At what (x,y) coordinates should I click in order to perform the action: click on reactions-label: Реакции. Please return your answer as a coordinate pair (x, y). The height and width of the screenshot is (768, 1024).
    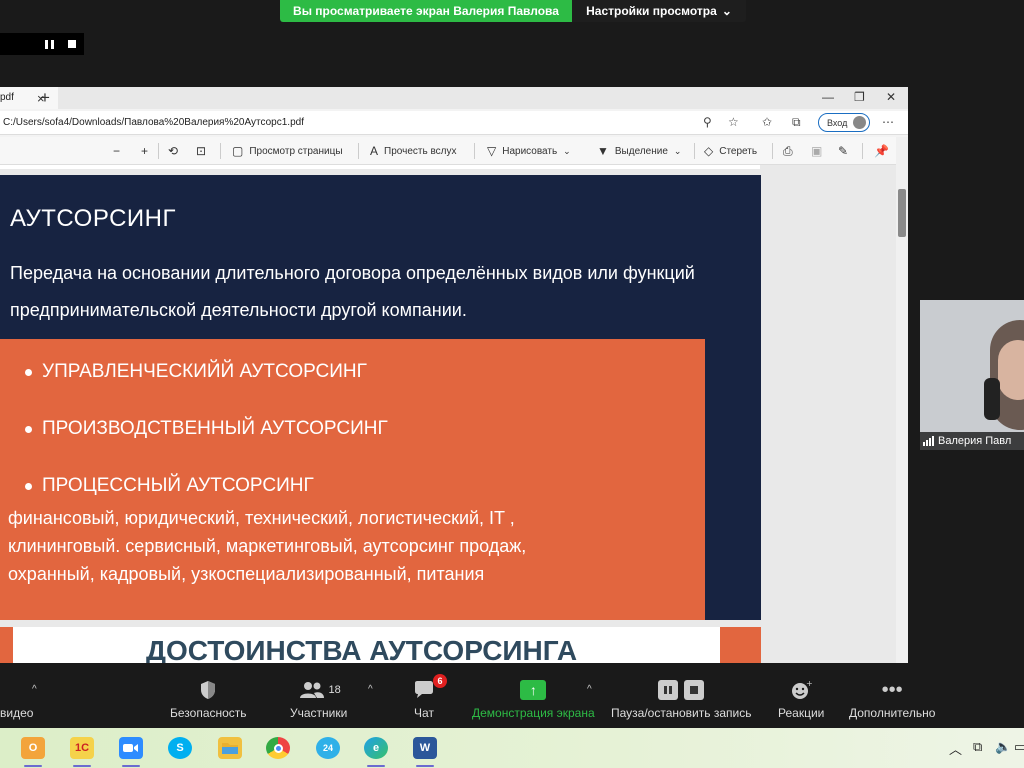
    Looking at the image, I should click on (801, 713).